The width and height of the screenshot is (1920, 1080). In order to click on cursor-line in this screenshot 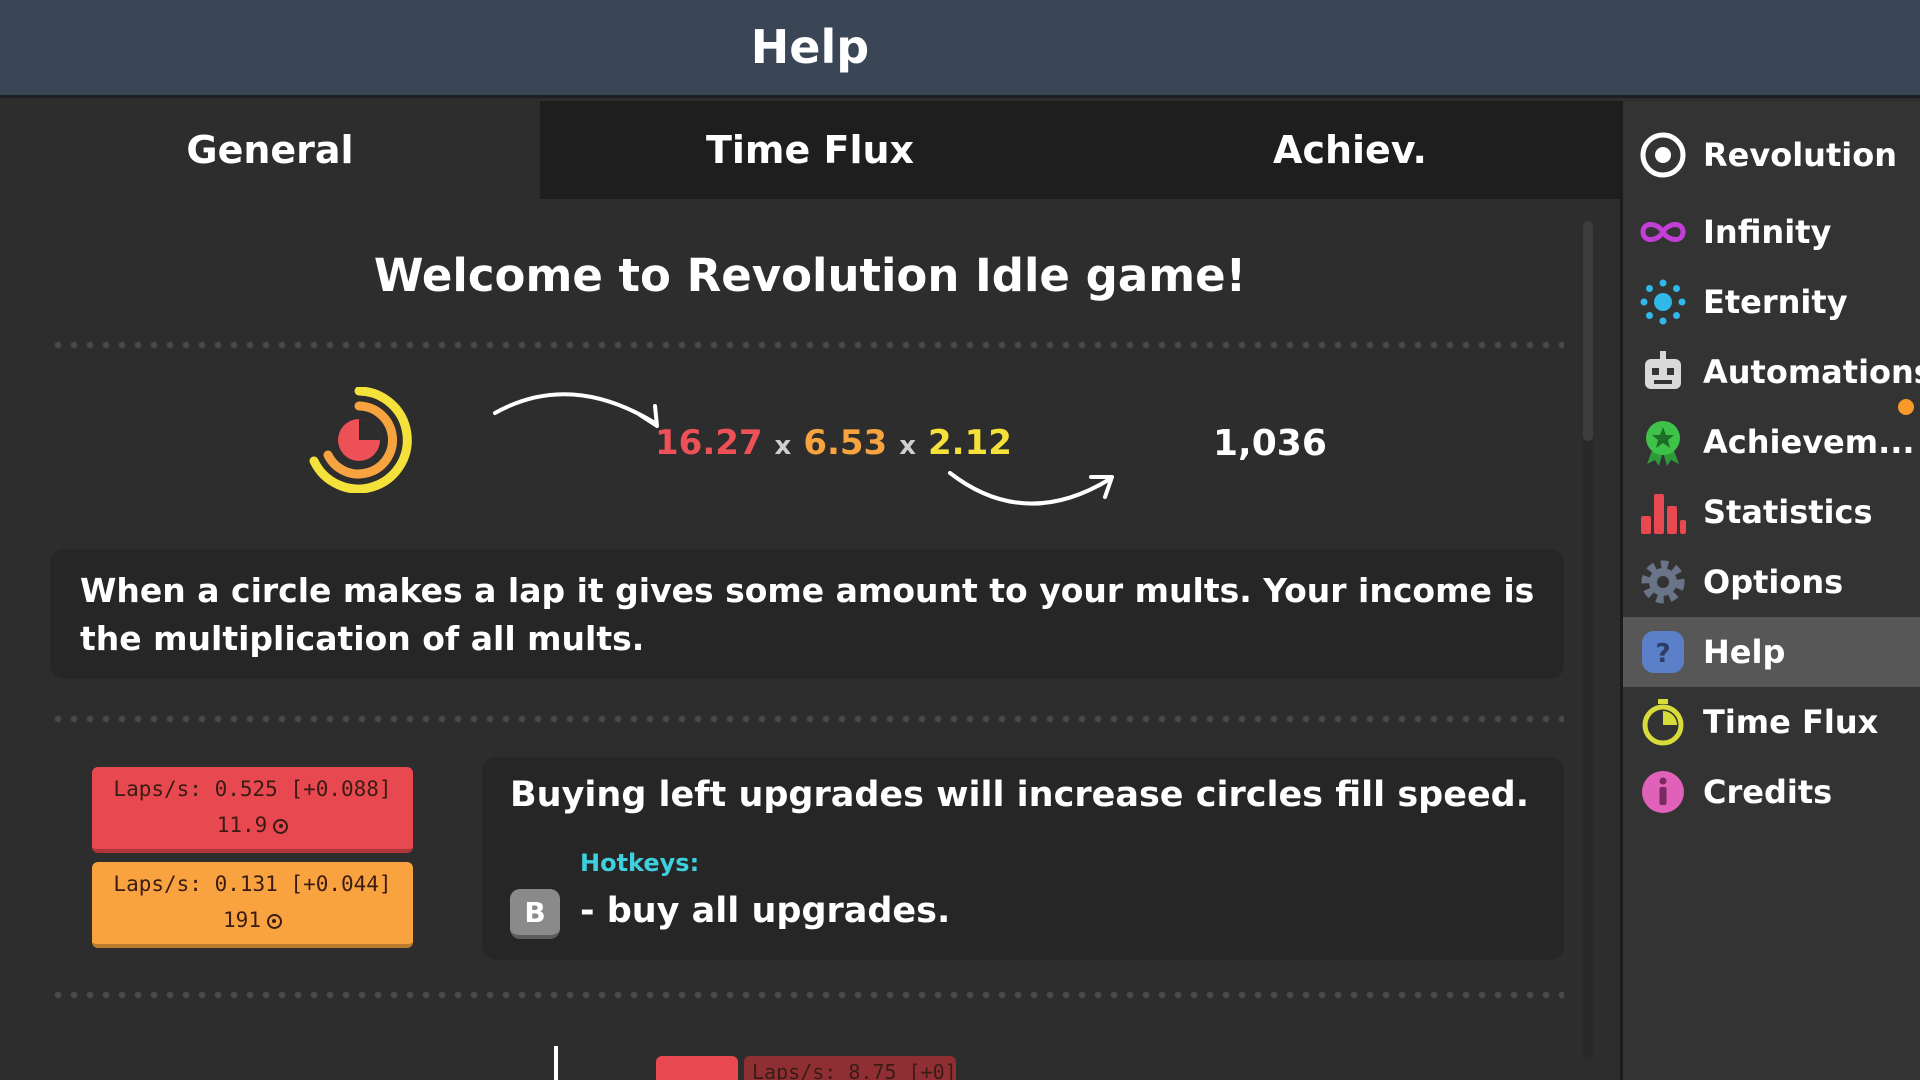, I will do `click(556, 1063)`.